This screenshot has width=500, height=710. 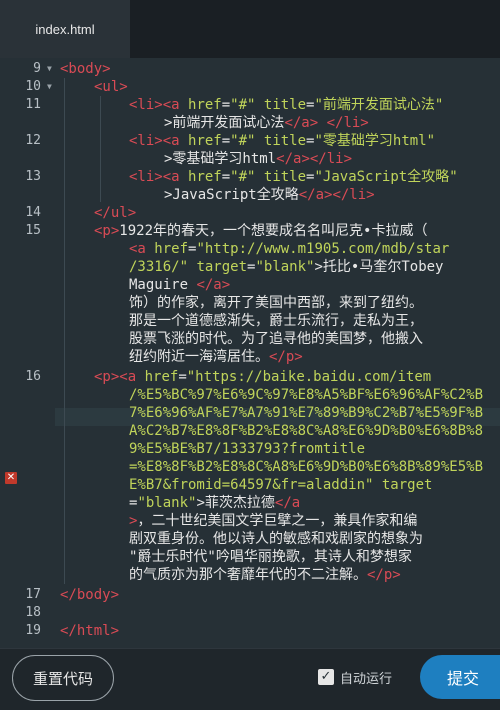 What do you see at coordinates (33, 212) in the screenshot?
I see `line-number: 14` at bounding box center [33, 212].